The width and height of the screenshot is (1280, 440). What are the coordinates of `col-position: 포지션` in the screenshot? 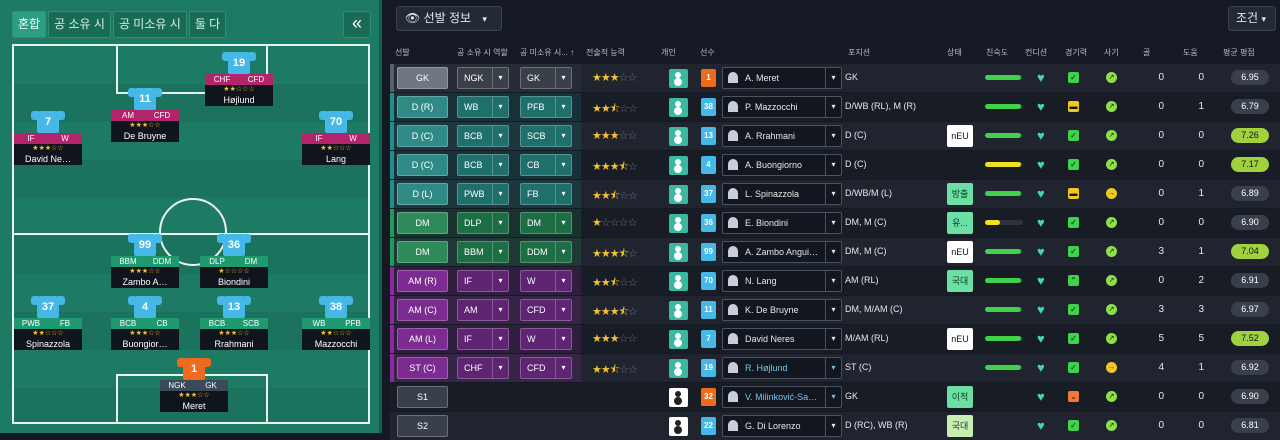 It's located at (859, 52).